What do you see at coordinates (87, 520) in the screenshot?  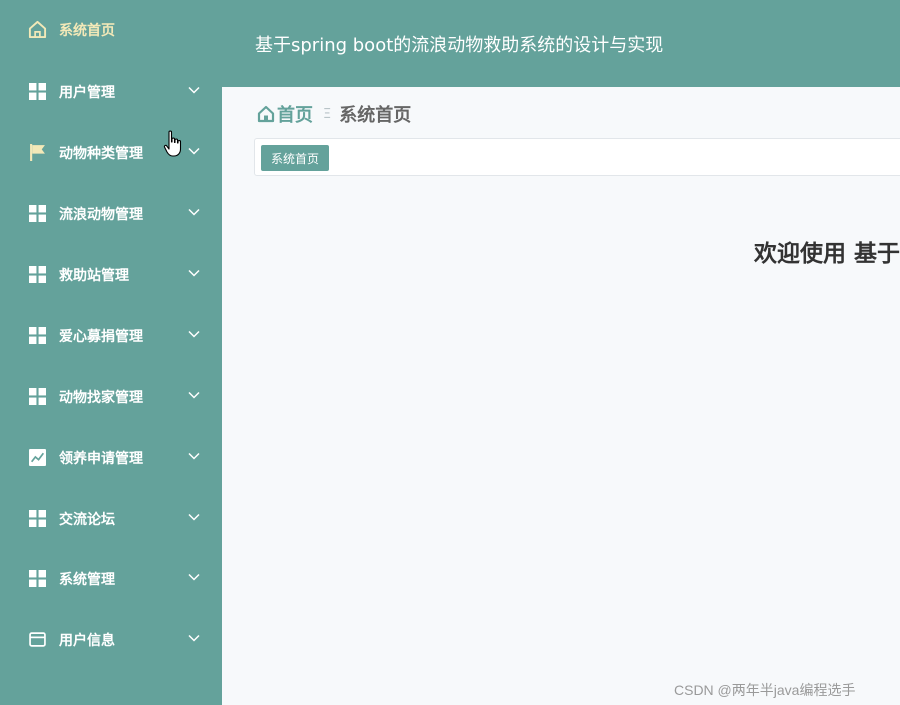 I see `sidebar-item-label: 交流论坛` at bounding box center [87, 520].